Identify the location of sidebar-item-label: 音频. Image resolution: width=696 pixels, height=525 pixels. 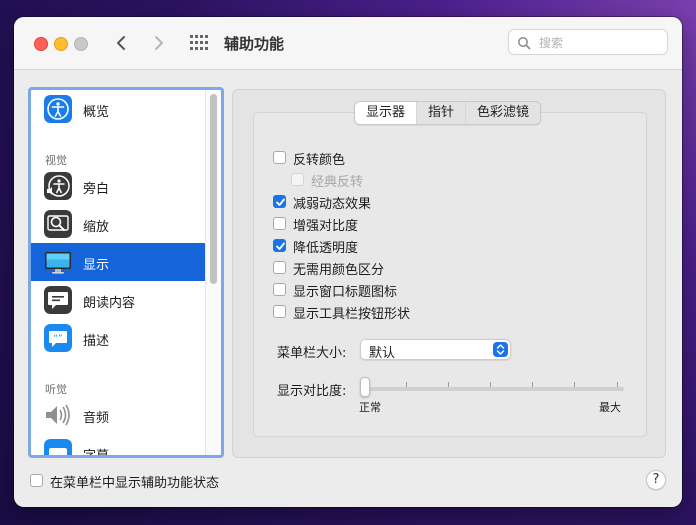
(96, 418).